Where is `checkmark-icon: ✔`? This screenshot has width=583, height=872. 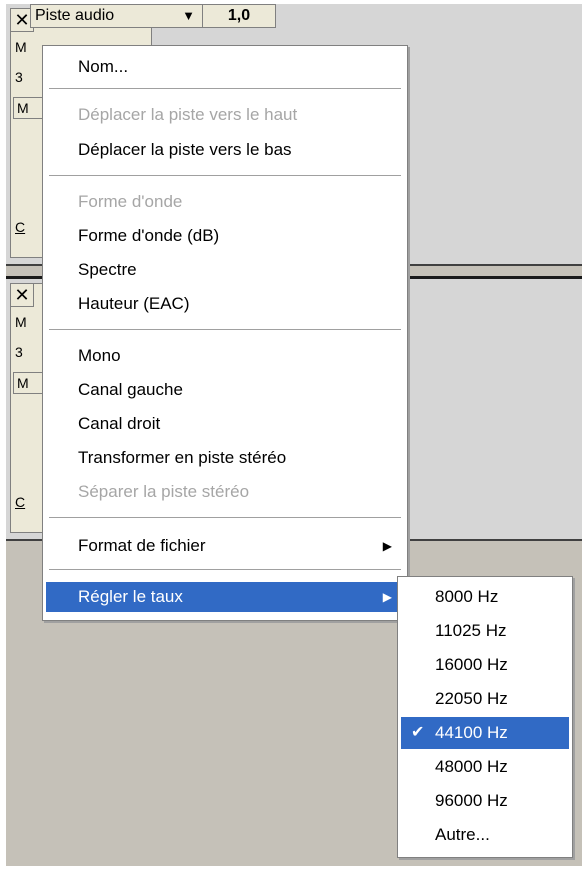 checkmark-icon: ✔ is located at coordinates (418, 732).